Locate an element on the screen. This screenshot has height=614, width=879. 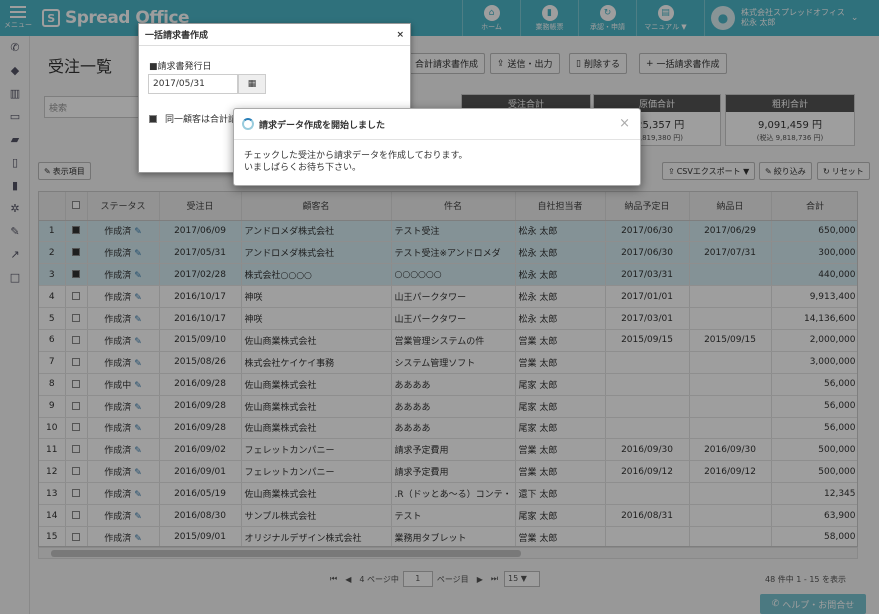
calendar-icon: ▦ is located at coordinates (252, 84).